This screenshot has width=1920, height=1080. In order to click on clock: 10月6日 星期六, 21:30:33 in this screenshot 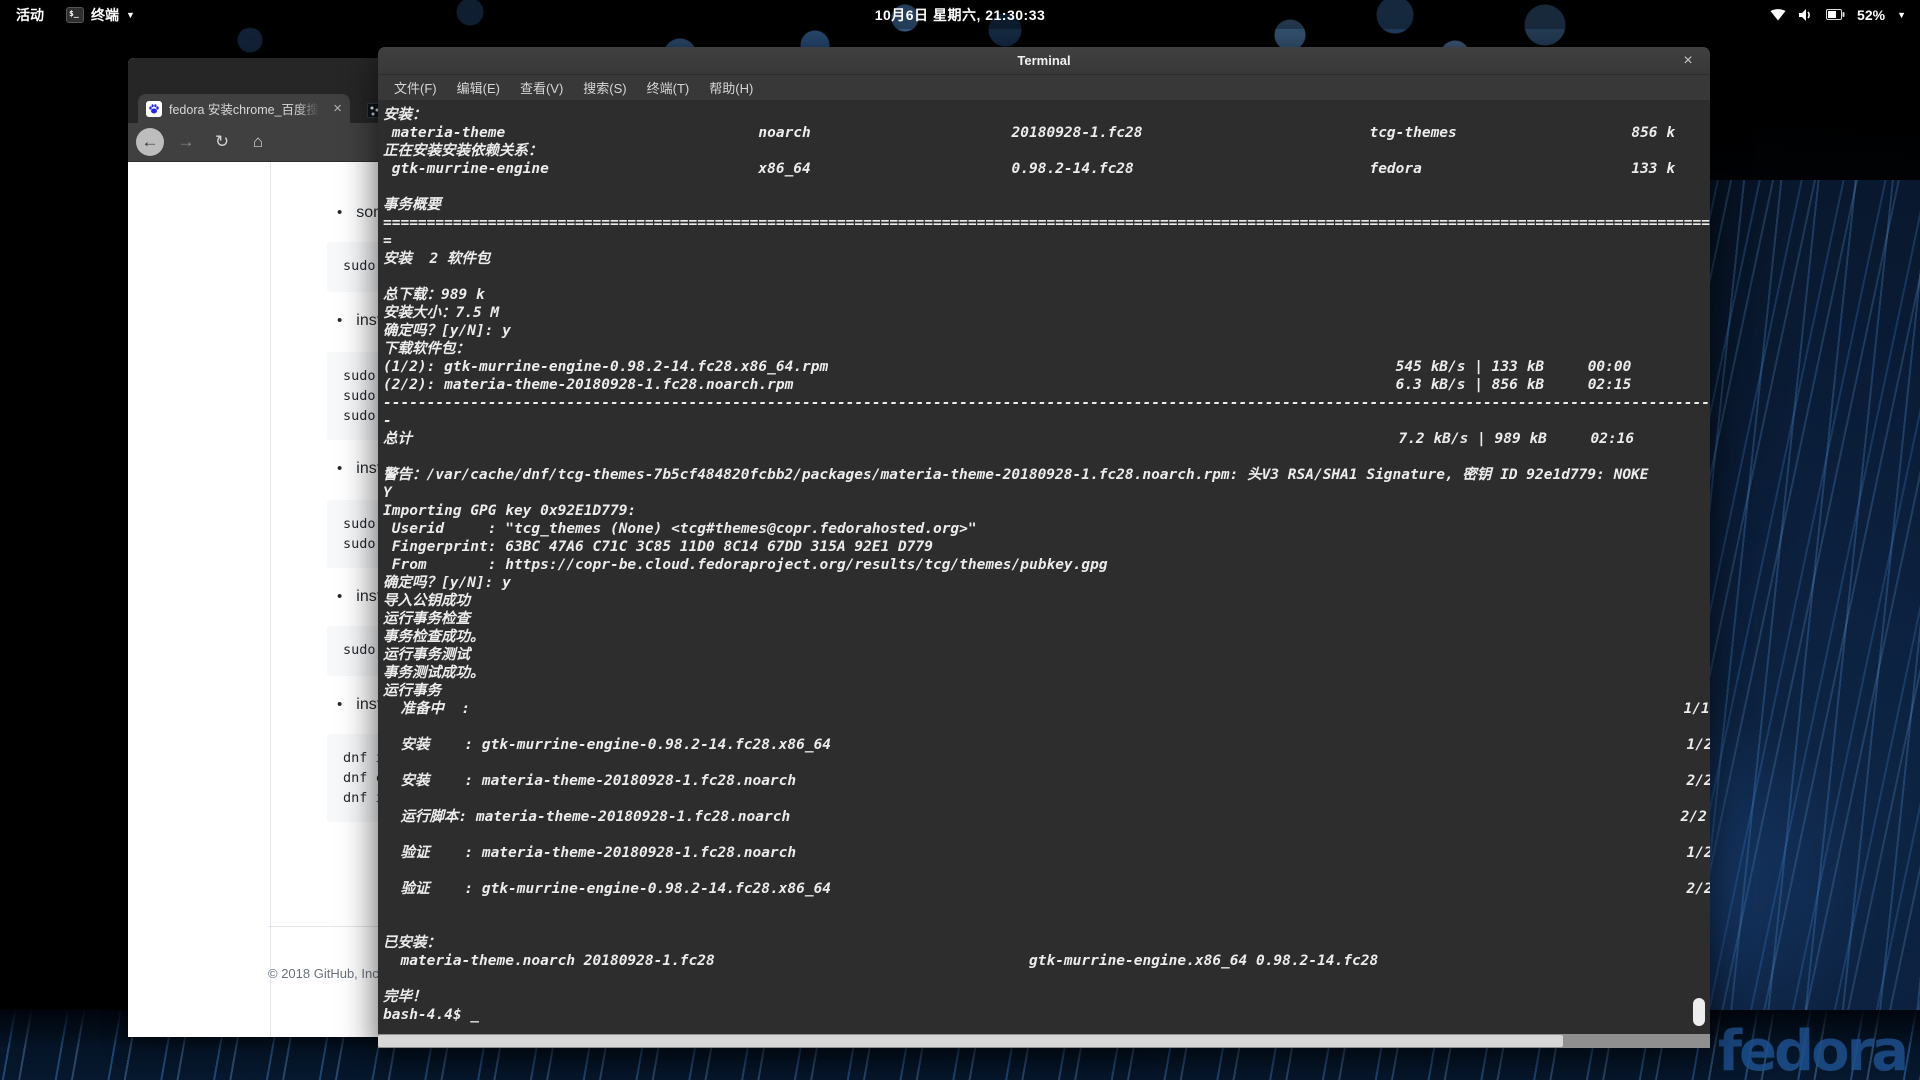, I will do `click(960, 15)`.